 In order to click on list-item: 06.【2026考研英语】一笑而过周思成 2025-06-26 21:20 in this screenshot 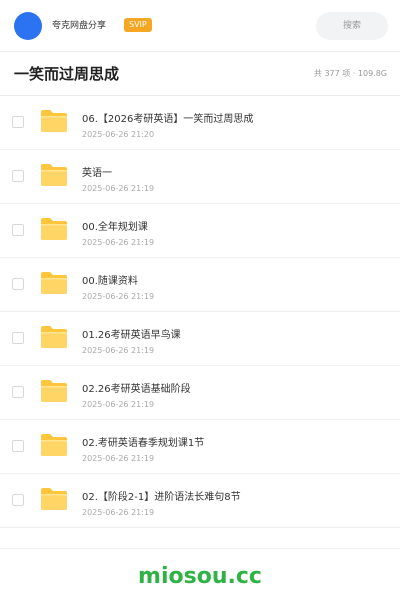, I will do `click(200, 123)`.